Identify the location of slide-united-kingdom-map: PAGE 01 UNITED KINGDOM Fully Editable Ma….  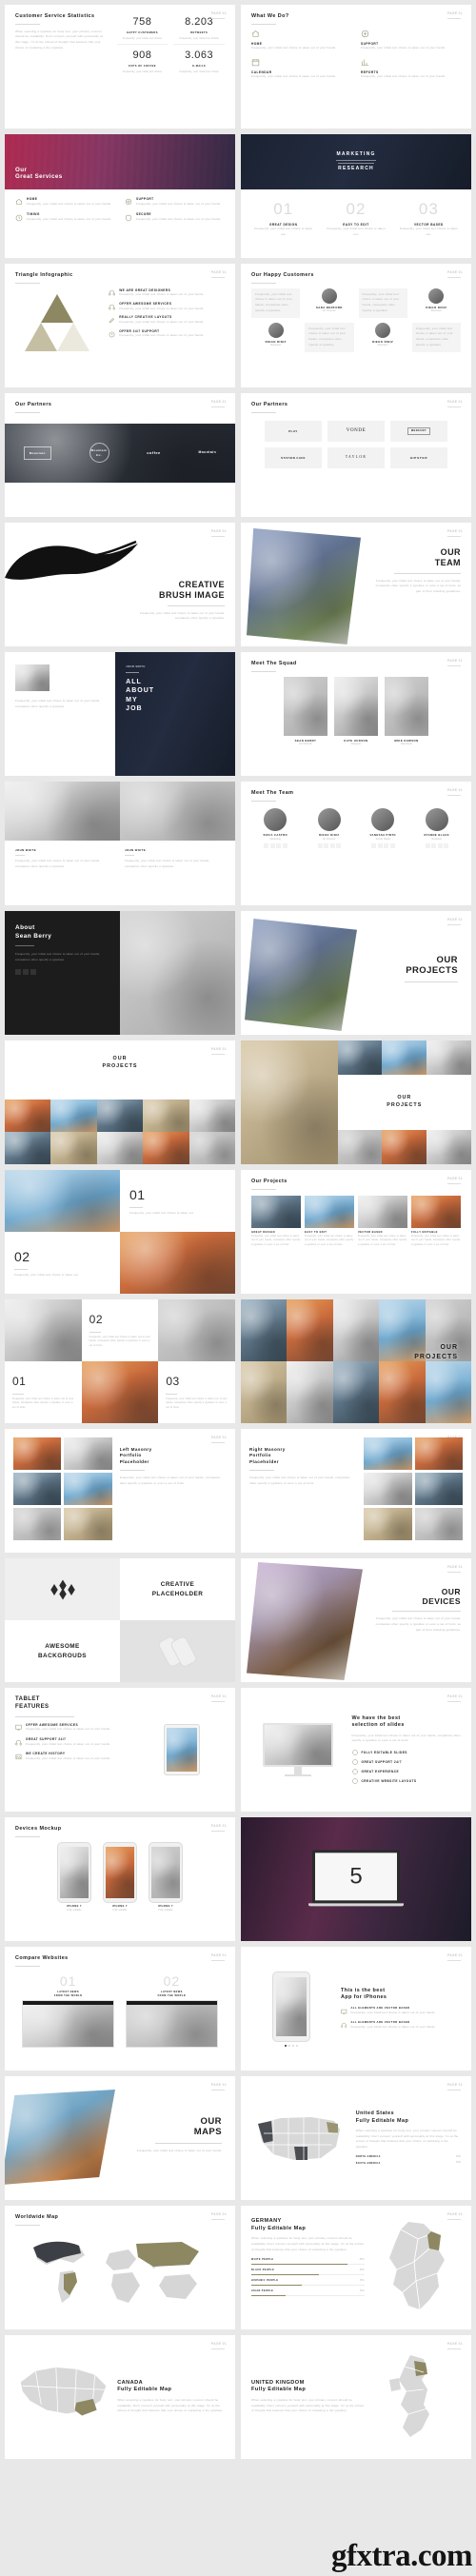
(356, 2397).